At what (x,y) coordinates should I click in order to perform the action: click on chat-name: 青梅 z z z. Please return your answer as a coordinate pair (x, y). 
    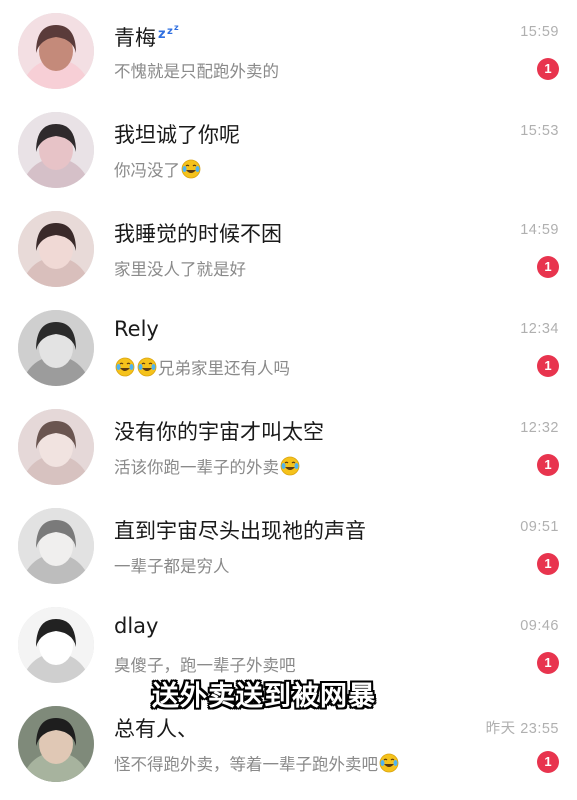
    Looking at the image, I should click on (149, 36).